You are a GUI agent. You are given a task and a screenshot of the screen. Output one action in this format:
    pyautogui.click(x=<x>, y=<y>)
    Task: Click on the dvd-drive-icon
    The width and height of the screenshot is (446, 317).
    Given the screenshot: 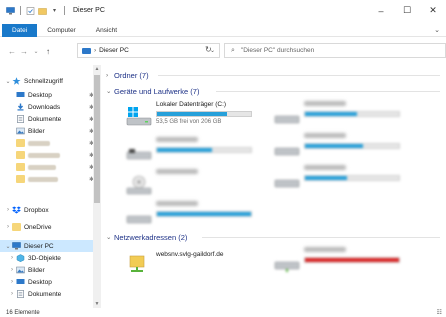 What is the action you would take?
    pyautogui.click(x=139, y=185)
    